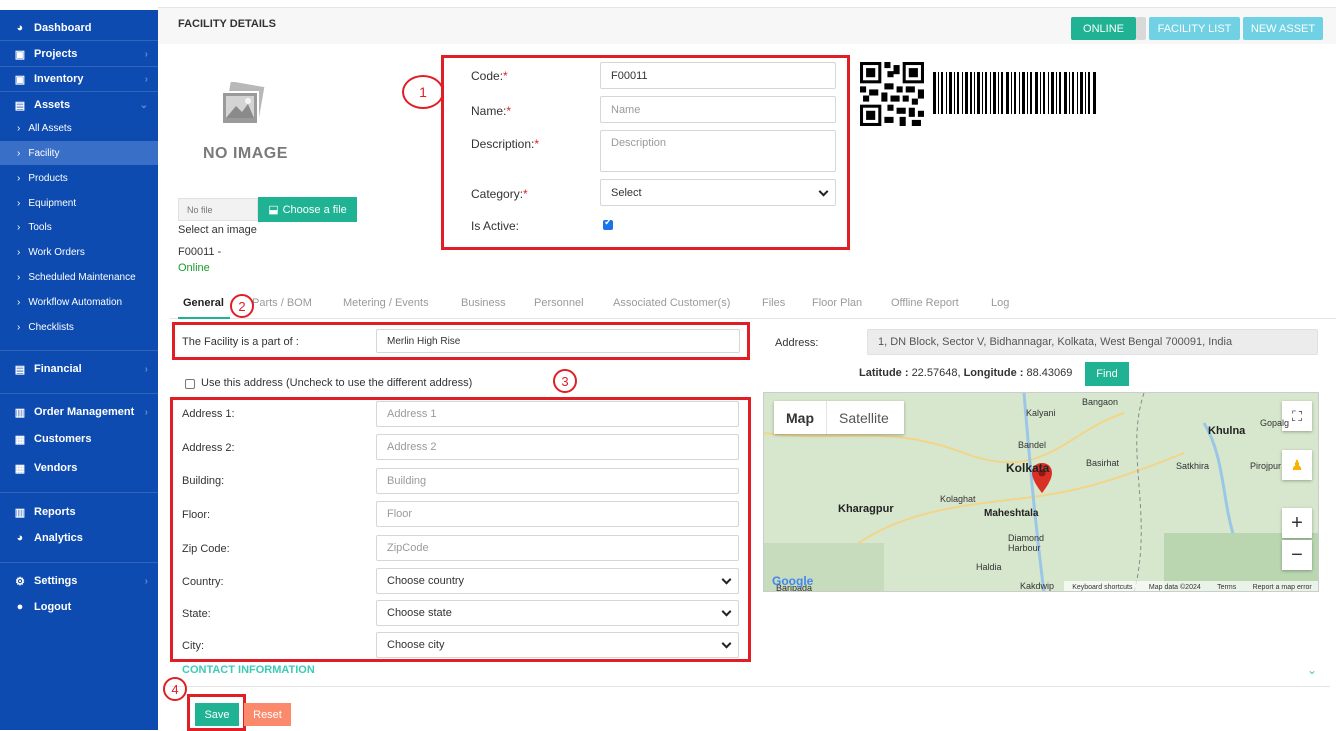 The width and height of the screenshot is (1336, 731). I want to click on sidebar-subitem-work-orders: › Work Orders, so click(79, 252).